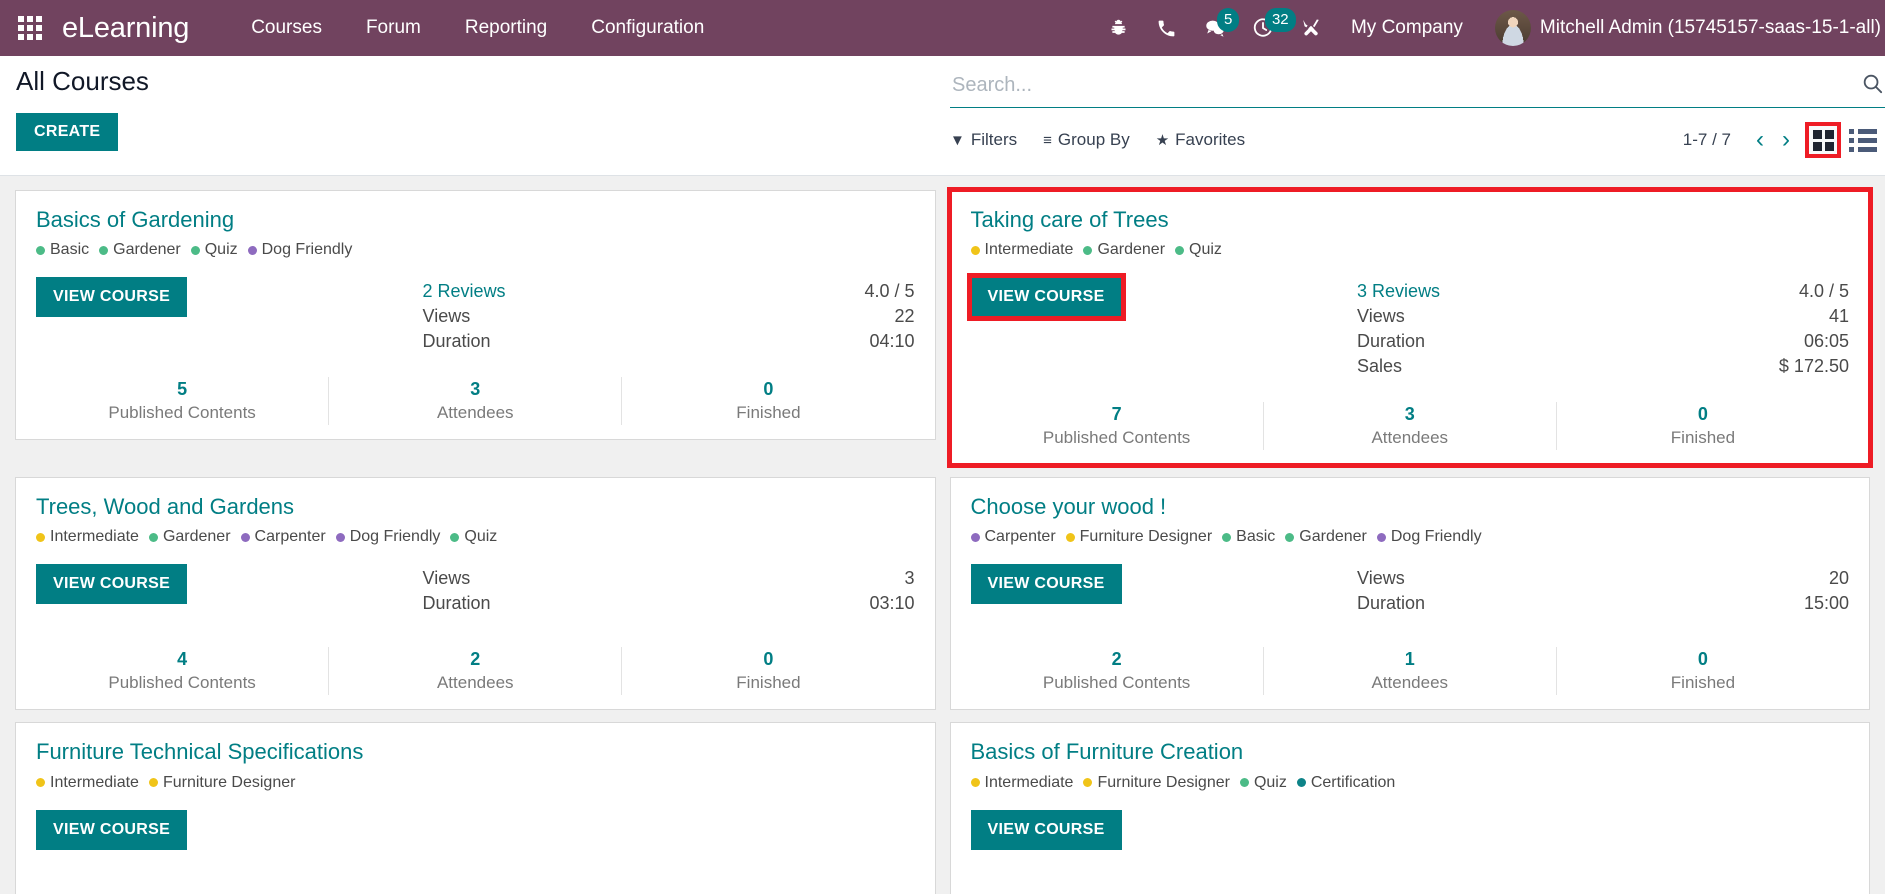 Image resolution: width=1885 pixels, height=895 pixels. I want to click on user-menu: Mitchell Admin (15745157-saas-15-1-all), so click(1710, 28).